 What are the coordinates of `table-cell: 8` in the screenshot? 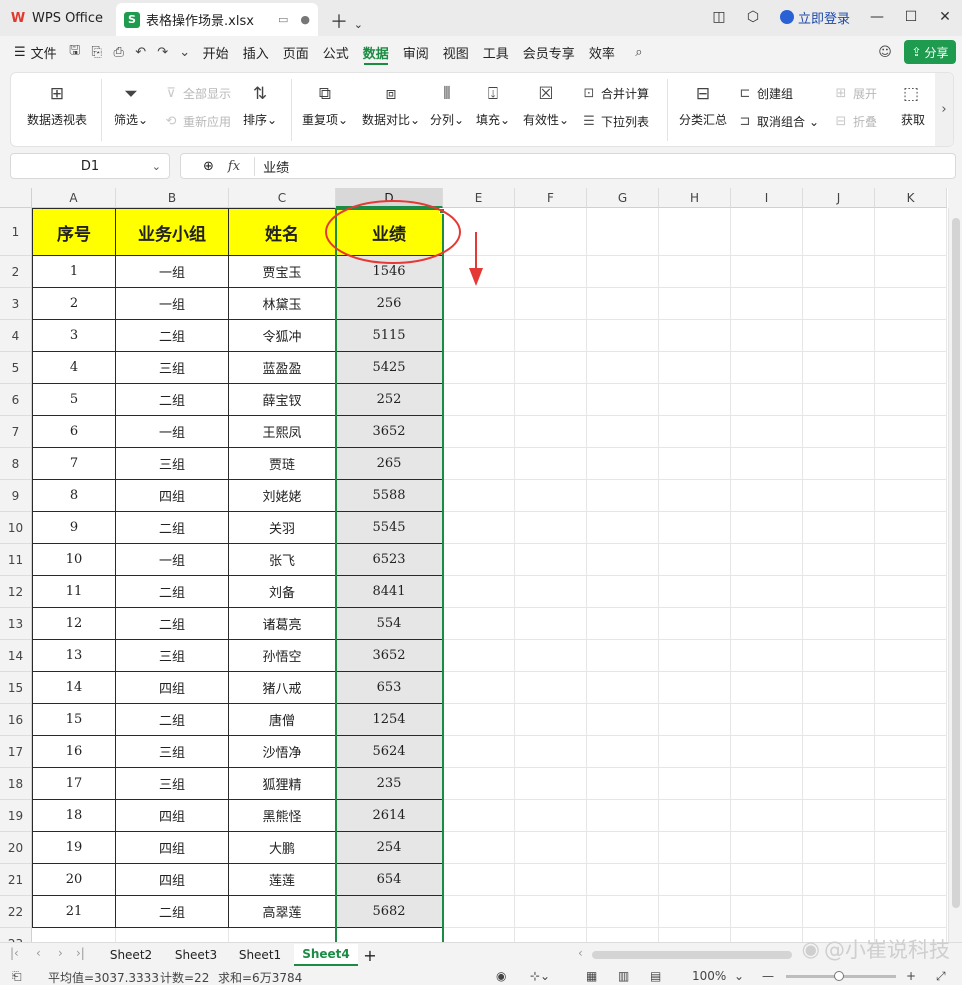 It's located at (74, 496).